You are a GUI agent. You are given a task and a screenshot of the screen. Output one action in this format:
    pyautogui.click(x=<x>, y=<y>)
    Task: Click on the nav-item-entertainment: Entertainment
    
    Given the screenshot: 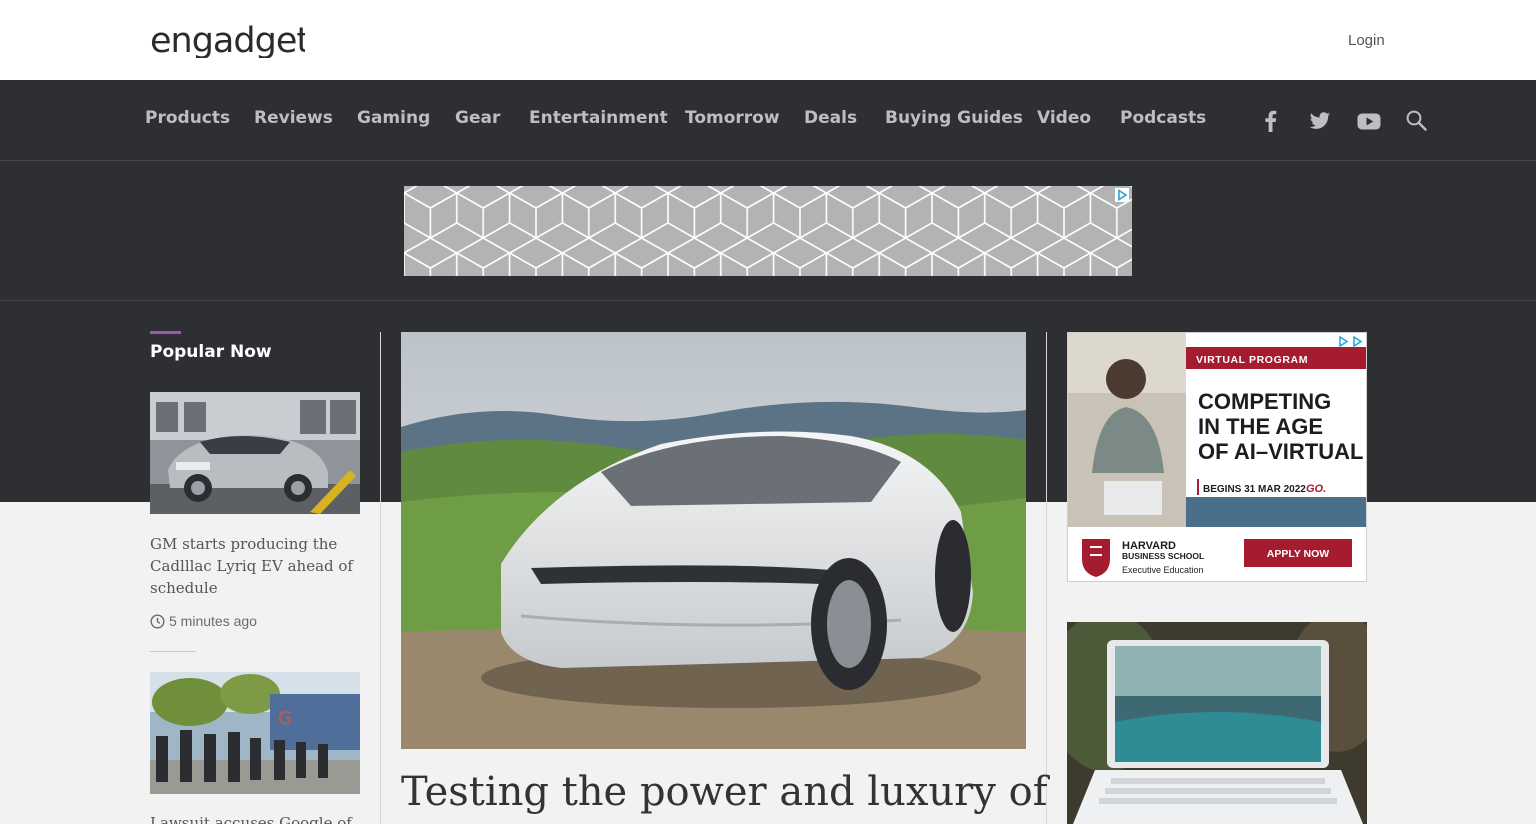 What is the action you would take?
    pyautogui.click(x=598, y=118)
    